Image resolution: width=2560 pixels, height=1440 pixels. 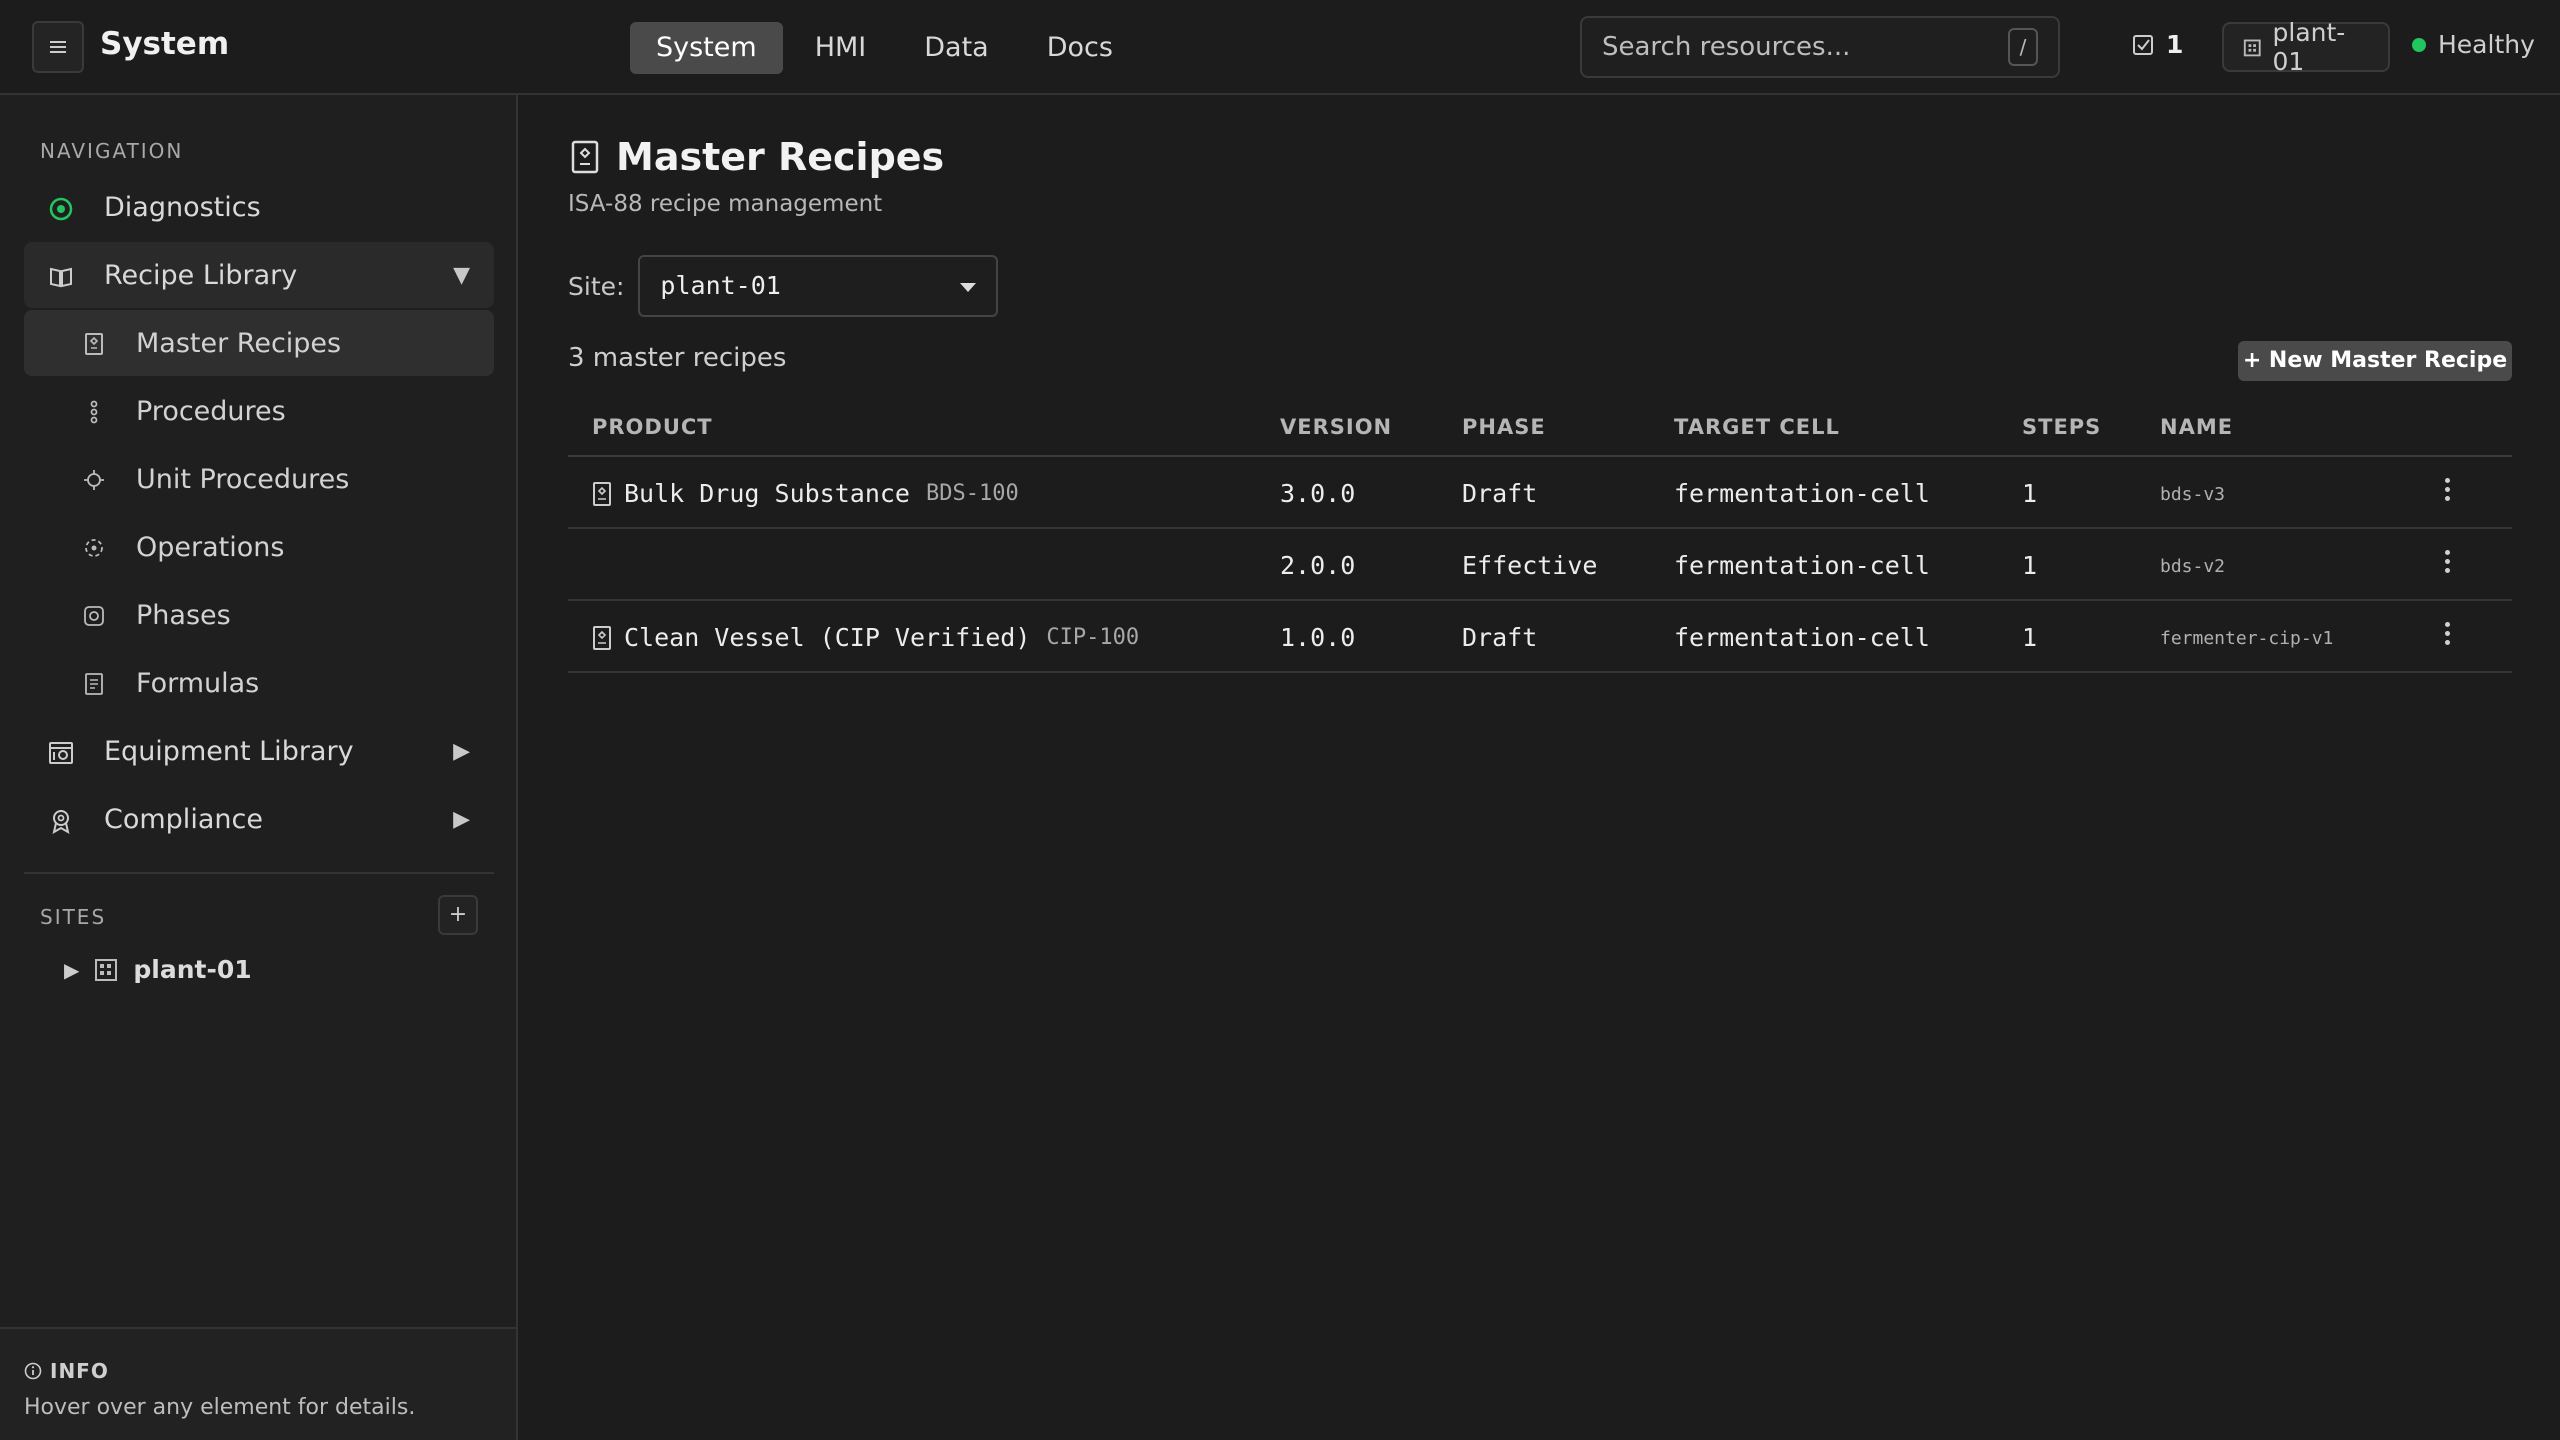 What do you see at coordinates (818, 286) in the screenshot?
I see `site-select: plant-01` at bounding box center [818, 286].